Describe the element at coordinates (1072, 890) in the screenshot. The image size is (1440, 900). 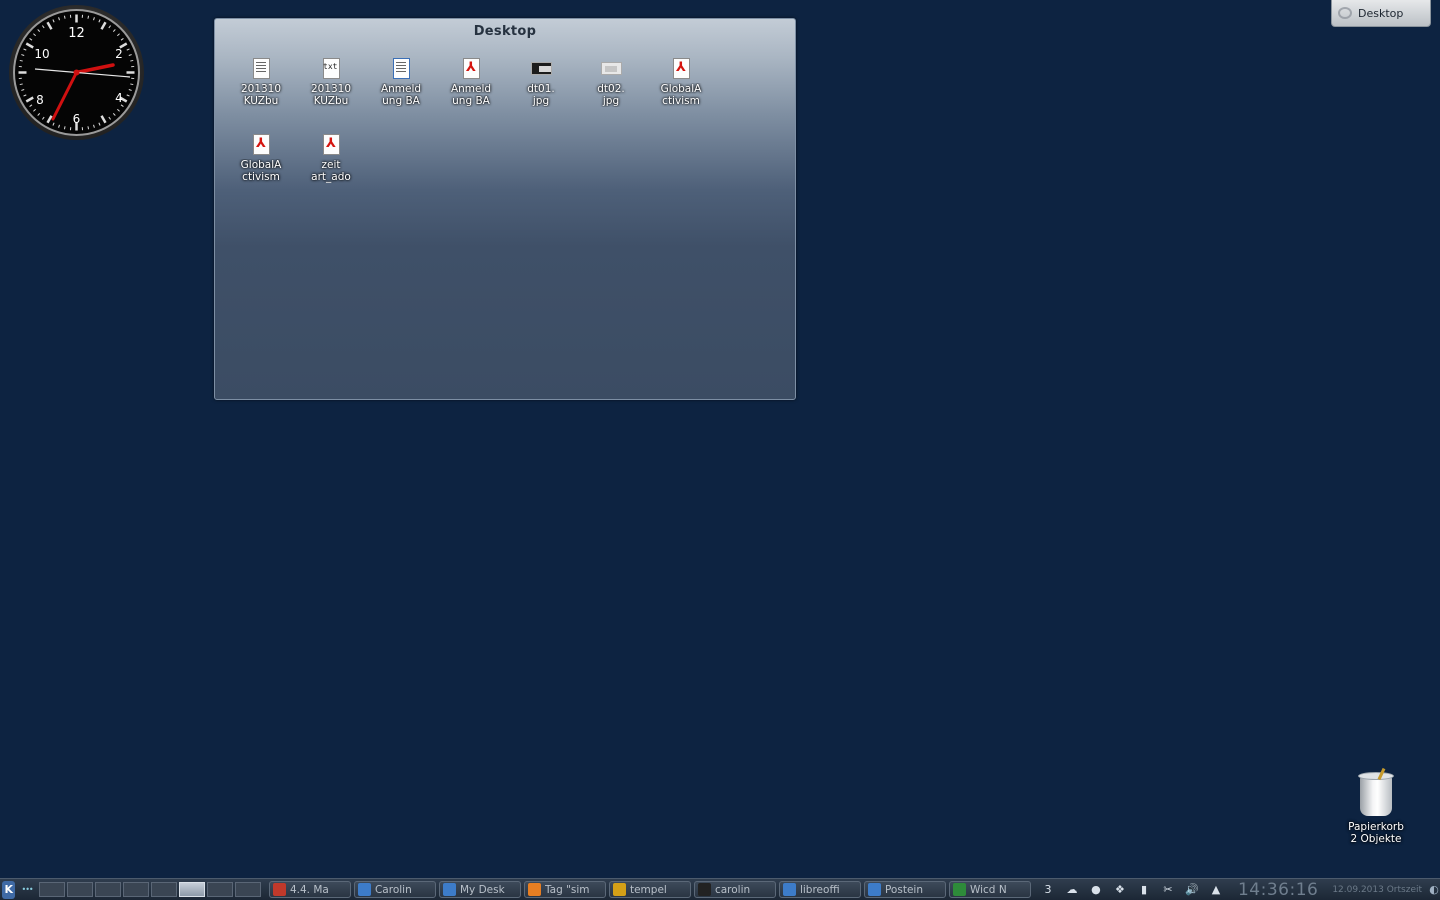
I see `network-icon: ☁` at that location.